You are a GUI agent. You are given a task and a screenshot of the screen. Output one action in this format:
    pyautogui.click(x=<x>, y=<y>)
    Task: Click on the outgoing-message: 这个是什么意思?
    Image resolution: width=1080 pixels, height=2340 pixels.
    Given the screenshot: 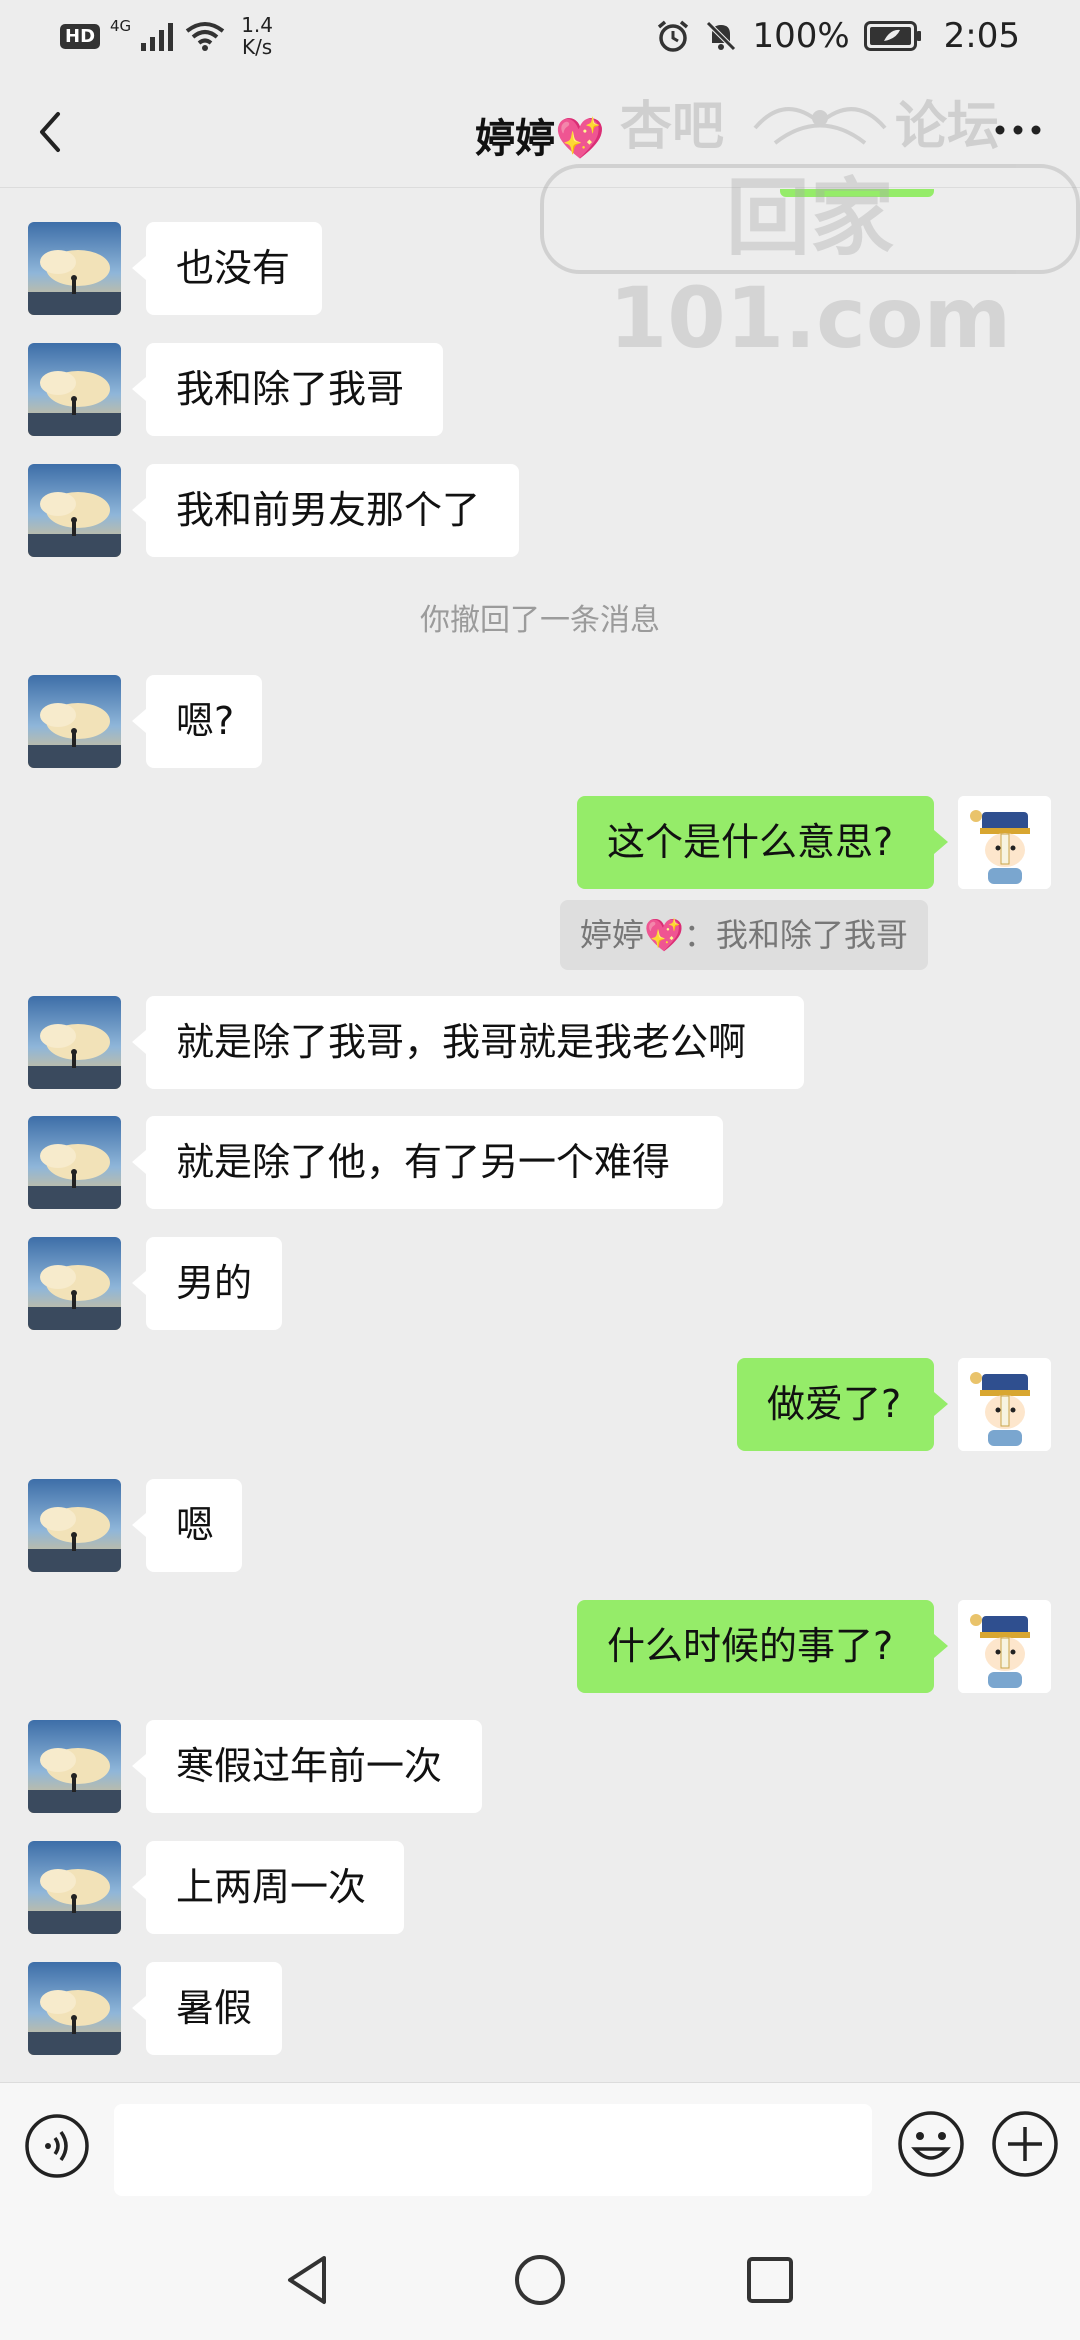 What is the action you would take?
    pyautogui.click(x=540, y=842)
    